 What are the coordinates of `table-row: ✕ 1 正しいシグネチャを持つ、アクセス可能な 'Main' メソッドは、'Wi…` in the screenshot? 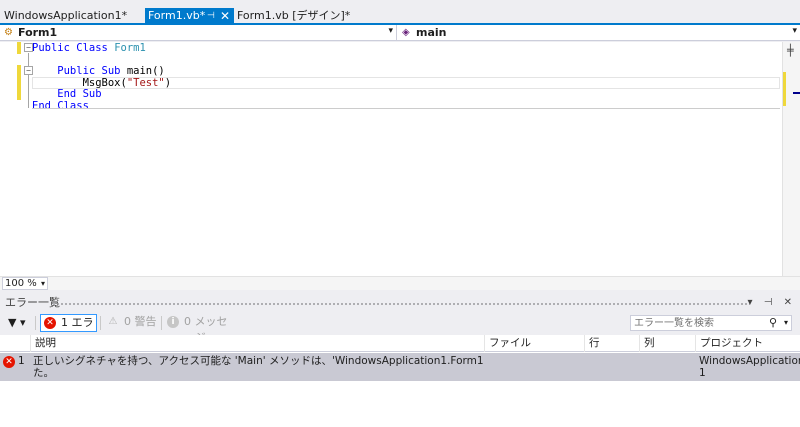 It's located at (400, 367).